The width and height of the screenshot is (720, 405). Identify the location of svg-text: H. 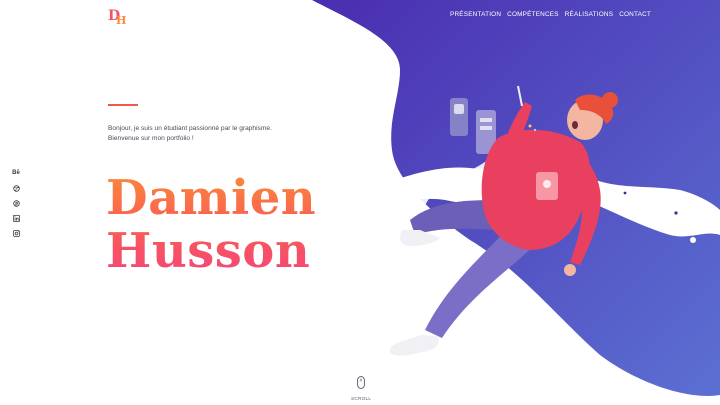
(121, 19).